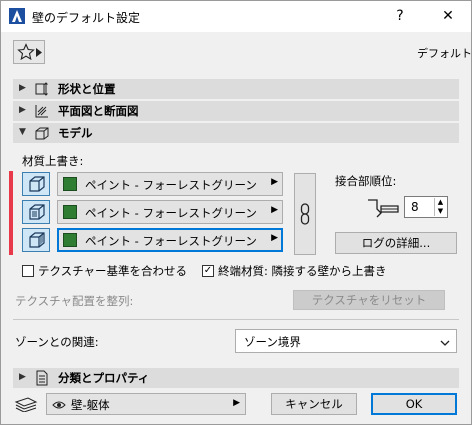 The width and height of the screenshot is (472, 425). What do you see at coordinates (426, 207) in the screenshot?
I see `junction-priority-input: 8 ▲ ▼` at bounding box center [426, 207].